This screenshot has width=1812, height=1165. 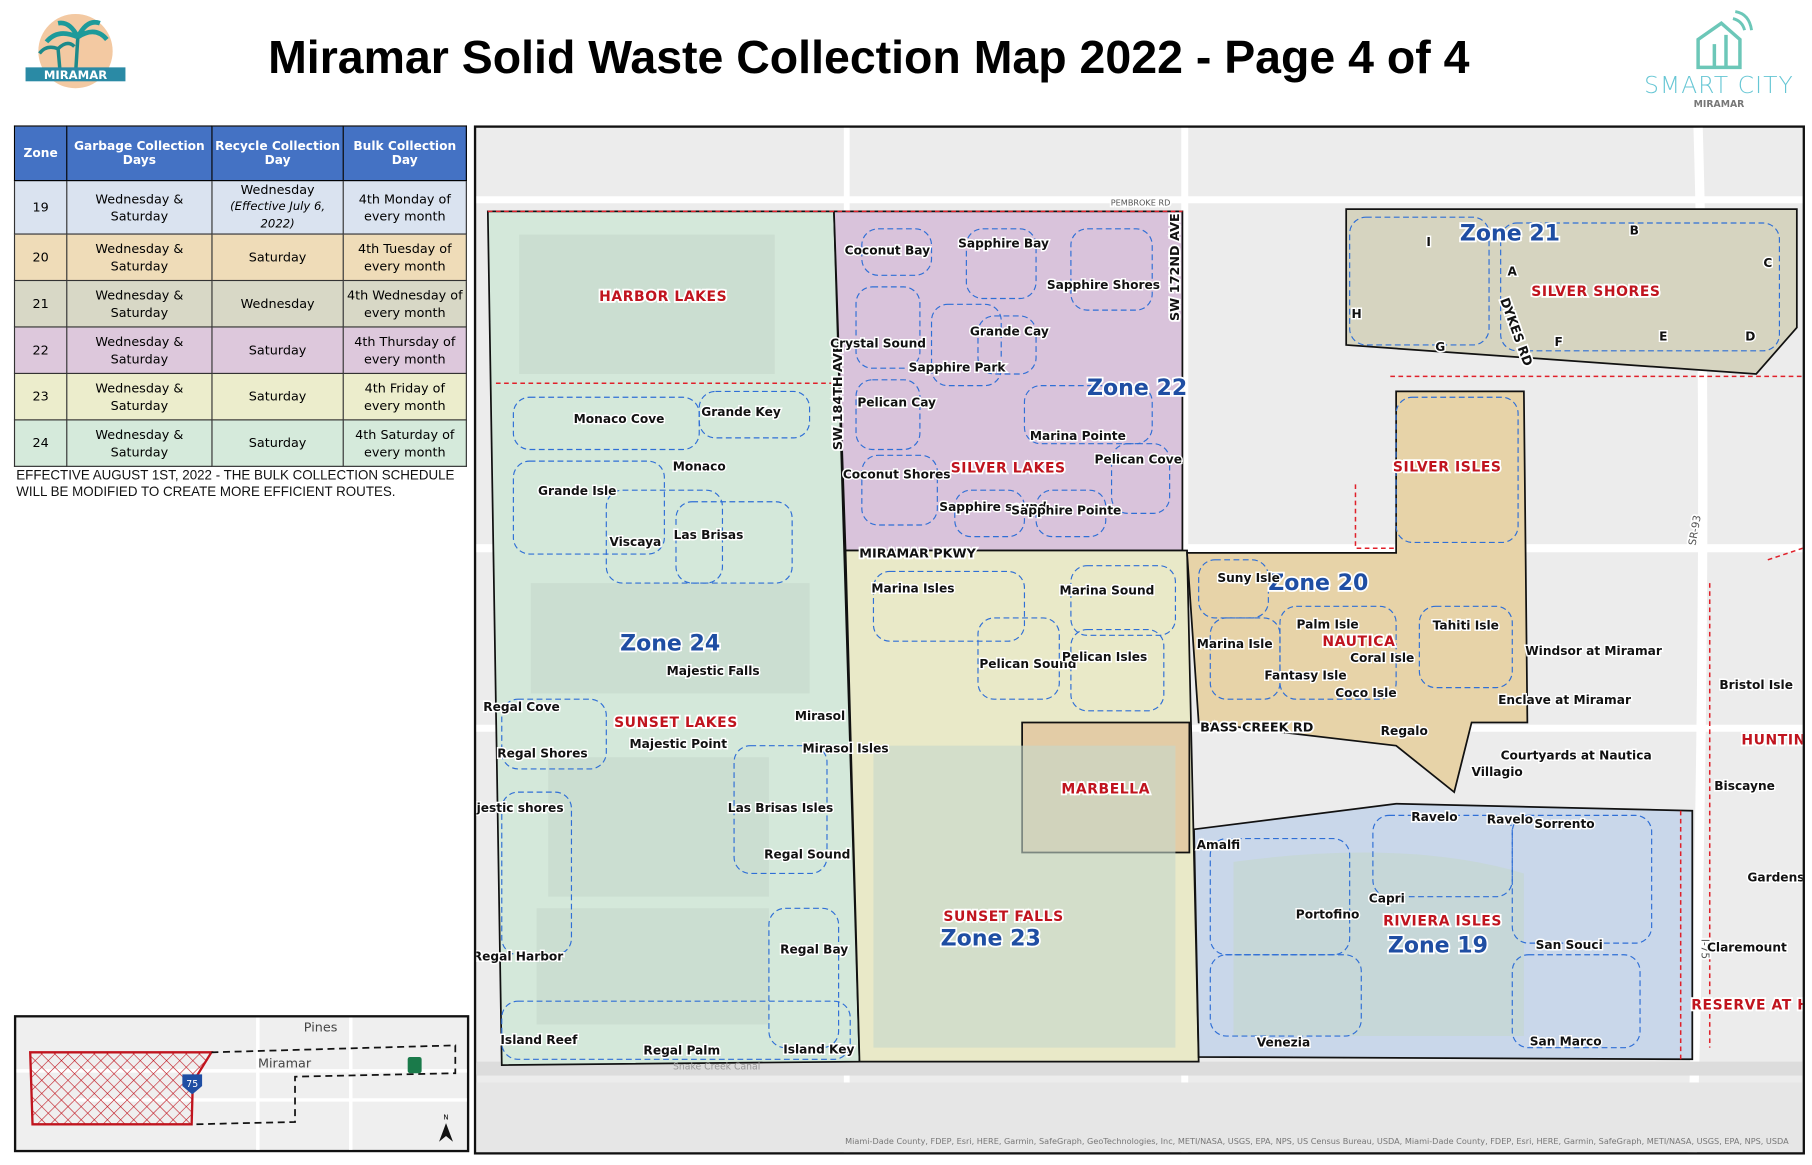 What do you see at coordinates (1106, 591) in the screenshot?
I see `neighborhood-label: Marina Sound` at bounding box center [1106, 591].